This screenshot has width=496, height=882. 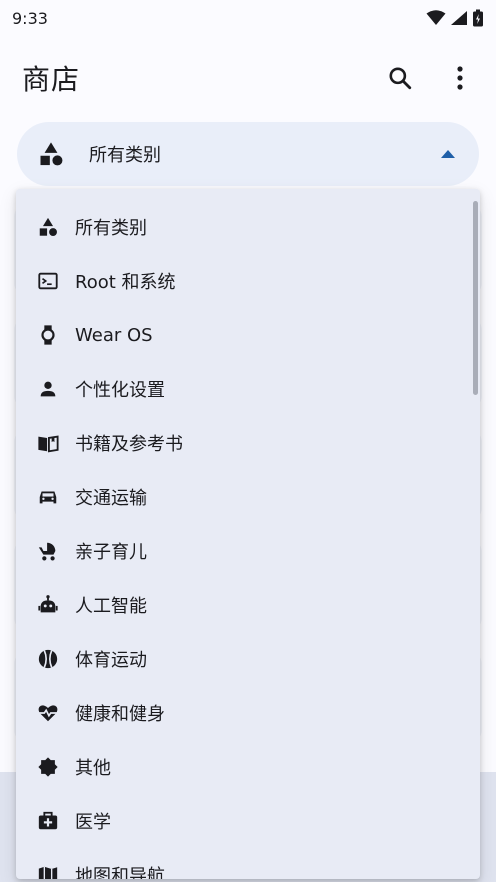 What do you see at coordinates (111, 660) in the screenshot?
I see `menu-item-label: 体育运动` at bounding box center [111, 660].